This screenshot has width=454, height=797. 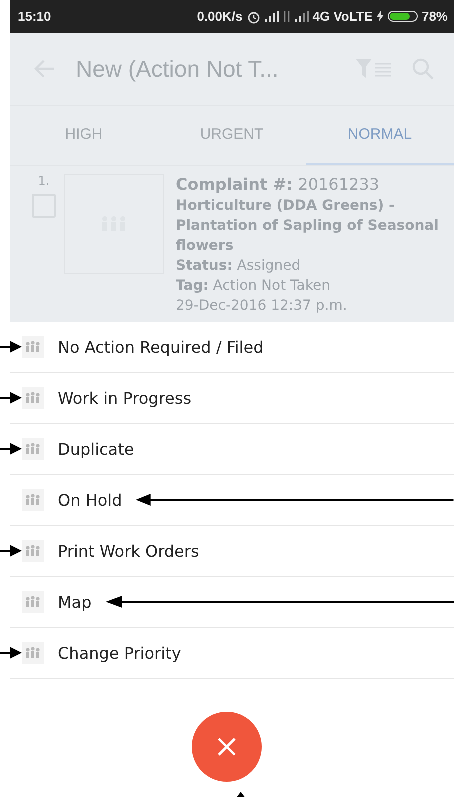 I want to click on complaint-number: Complaint #: 20161233, so click(x=278, y=185).